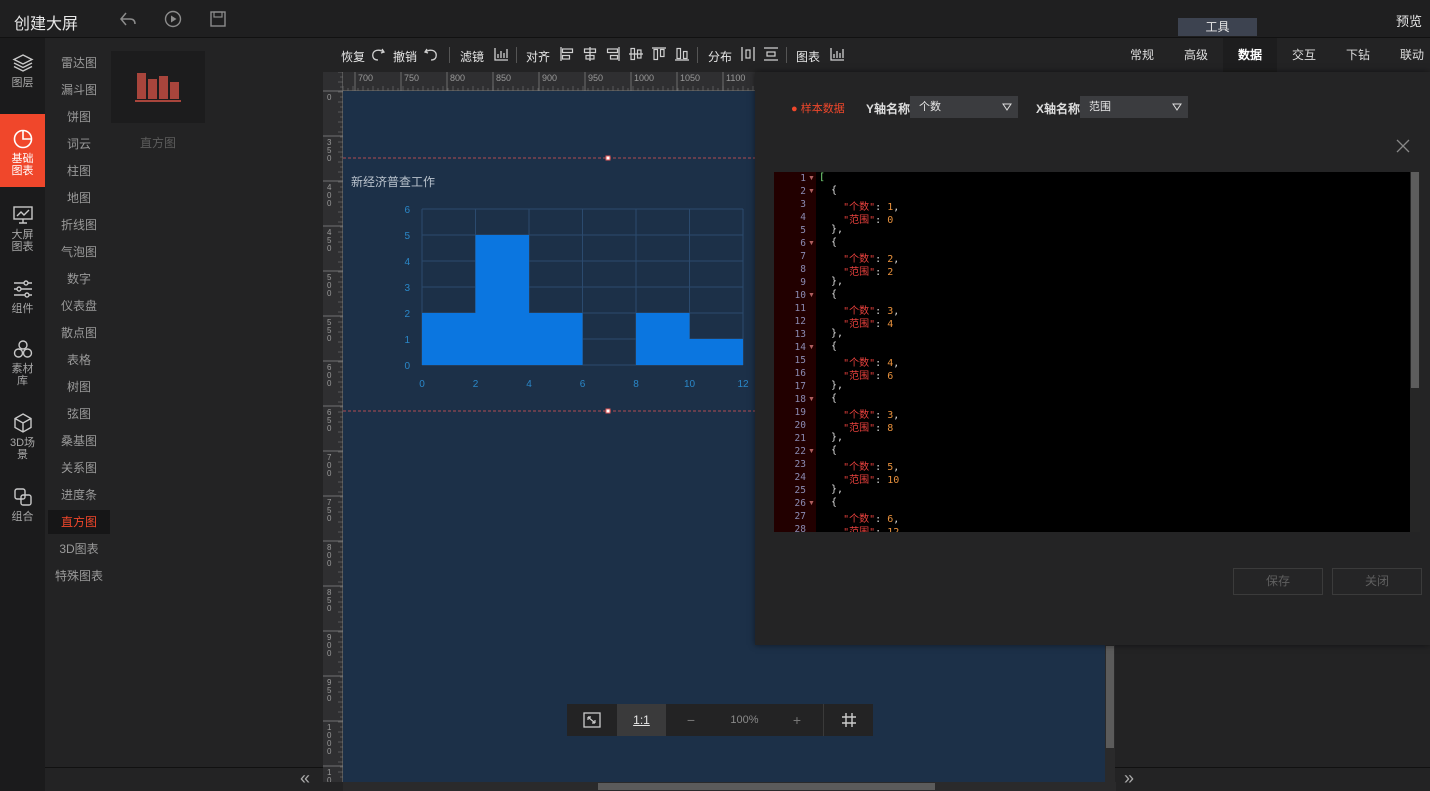 The height and width of the screenshot is (791, 1430). Describe the element at coordinates (79, 63) in the screenshot. I see `category-item: 雷达图` at that location.